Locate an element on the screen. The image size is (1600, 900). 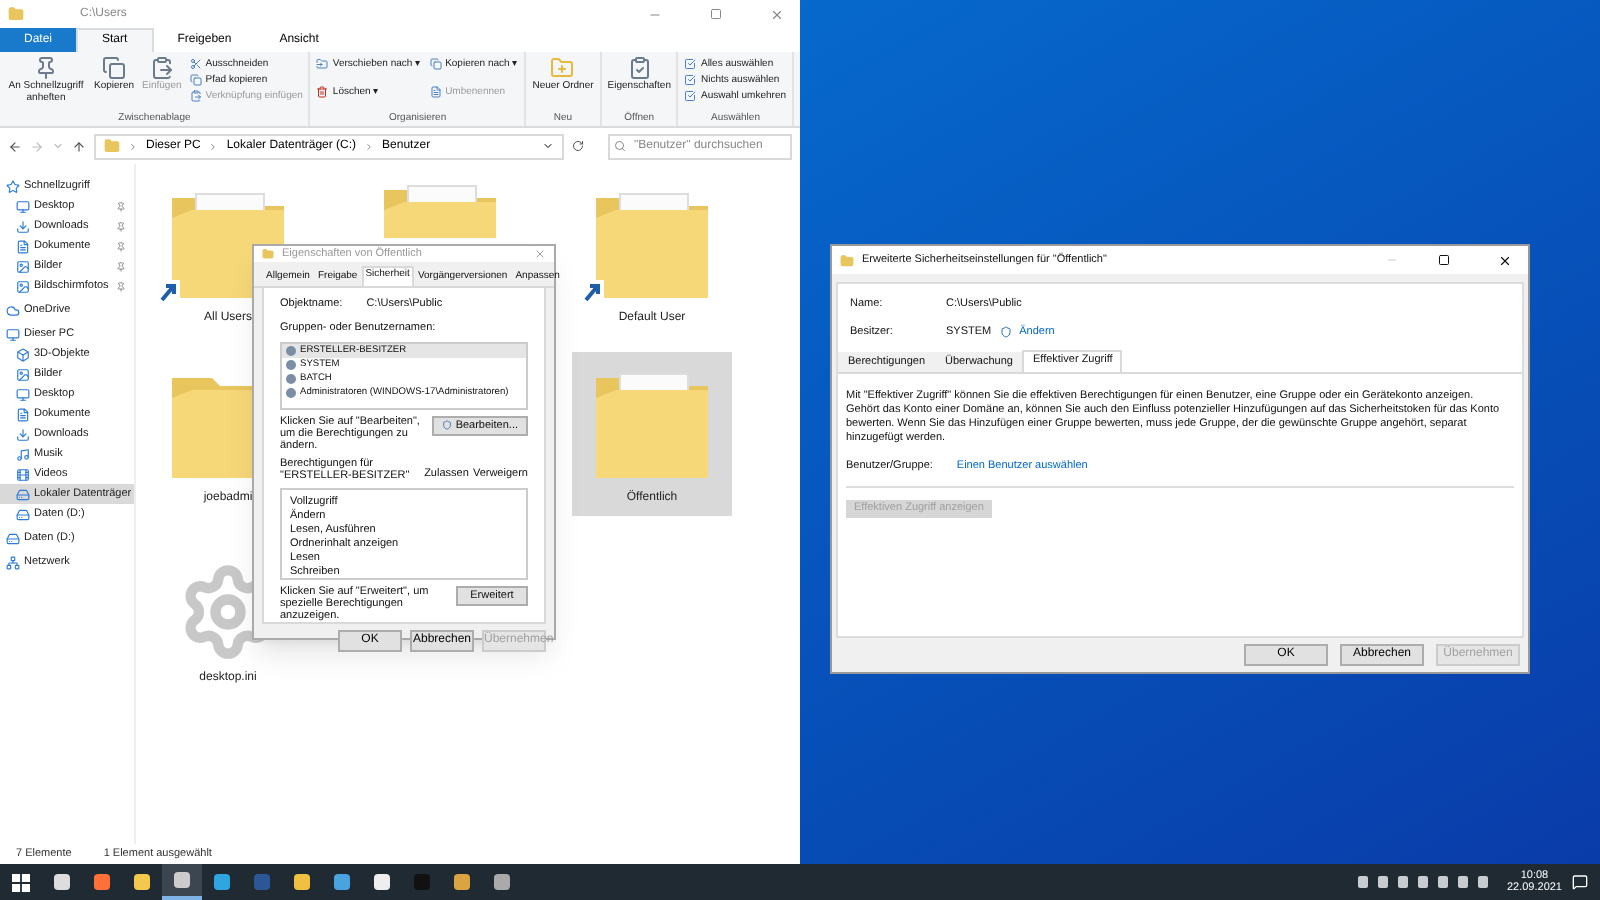
notification-icon is located at coordinates (1580, 882).